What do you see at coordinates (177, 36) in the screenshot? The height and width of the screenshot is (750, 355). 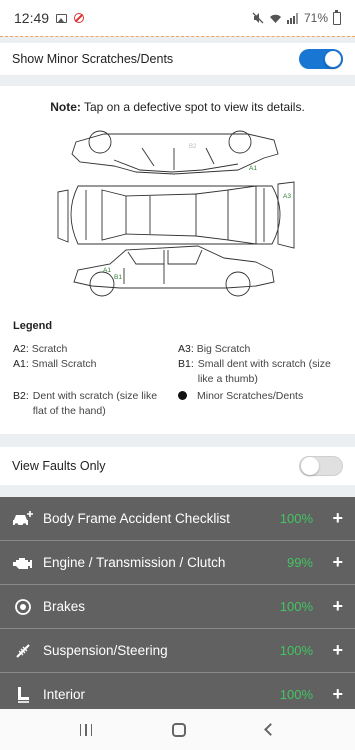 I see `header-divider` at bounding box center [177, 36].